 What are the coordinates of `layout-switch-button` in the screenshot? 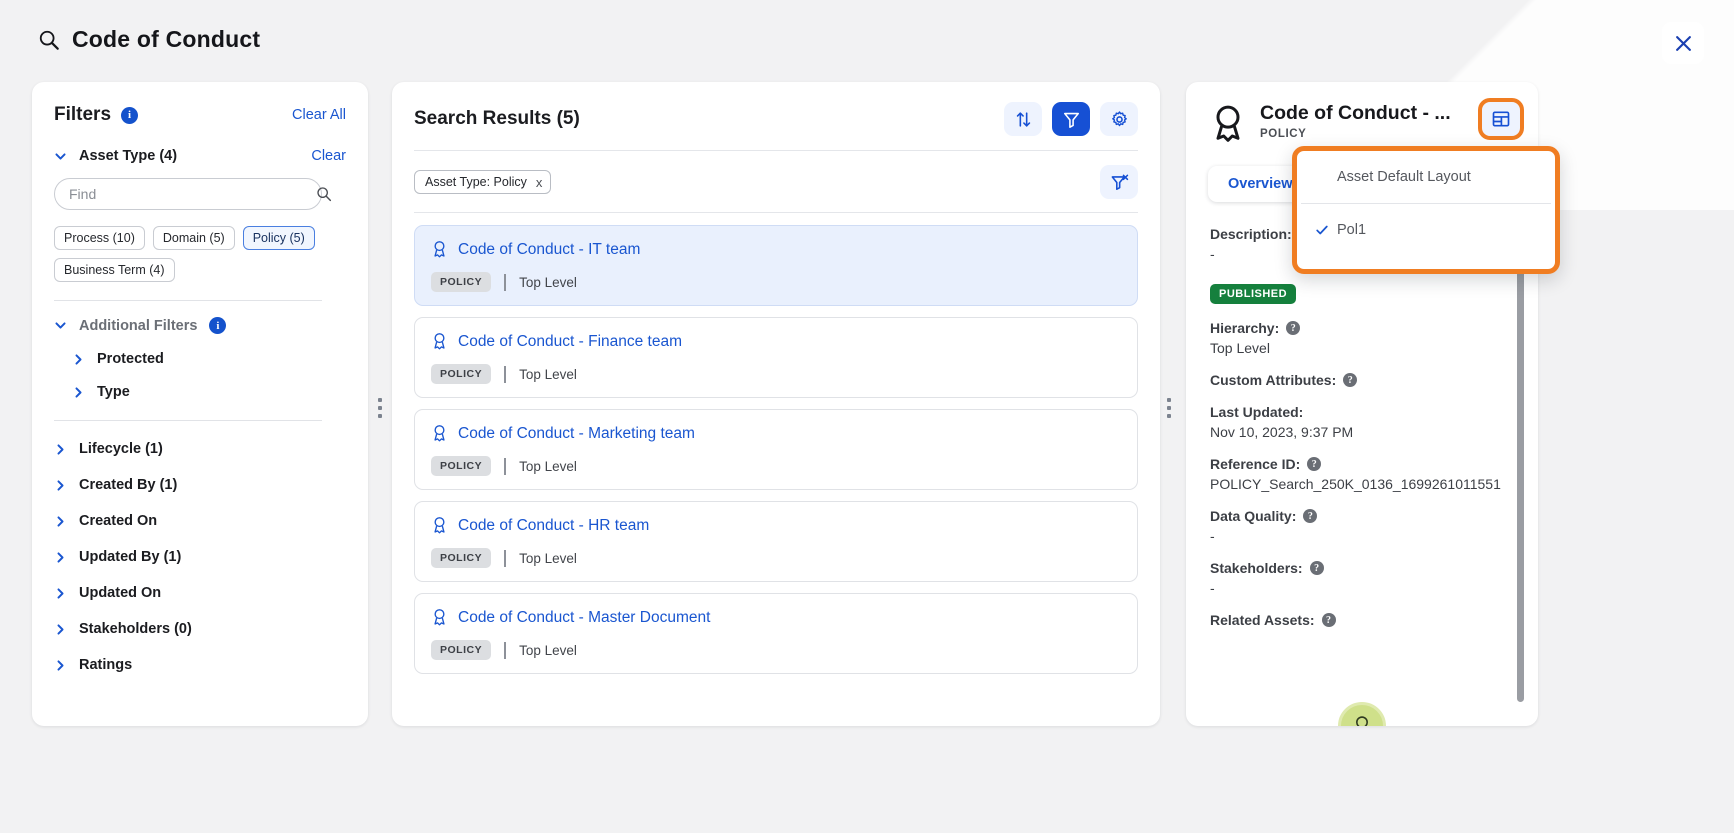 It's located at (1501, 119).